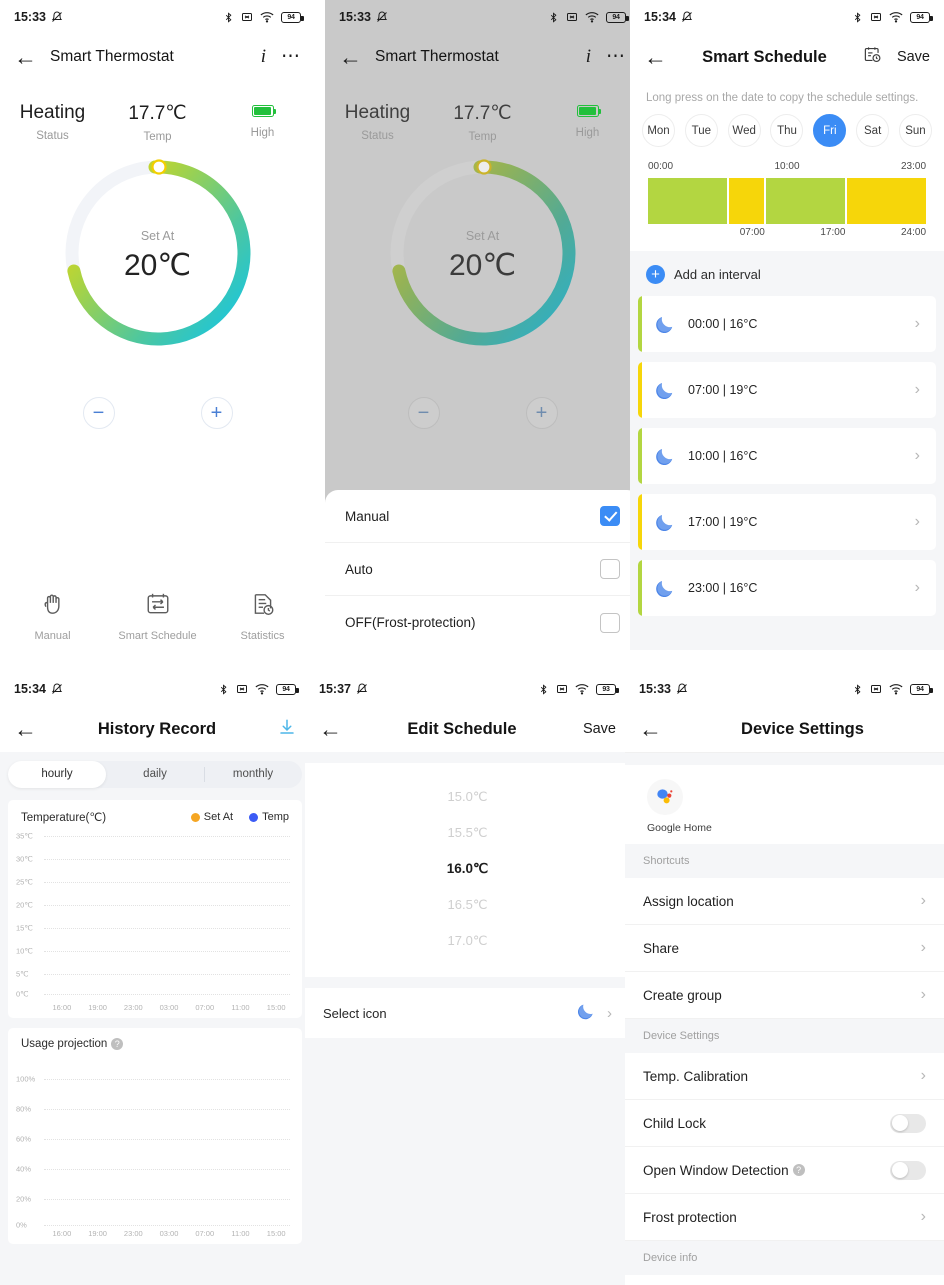  I want to click on stat-temp-value: 17.7℃, so click(157, 113).